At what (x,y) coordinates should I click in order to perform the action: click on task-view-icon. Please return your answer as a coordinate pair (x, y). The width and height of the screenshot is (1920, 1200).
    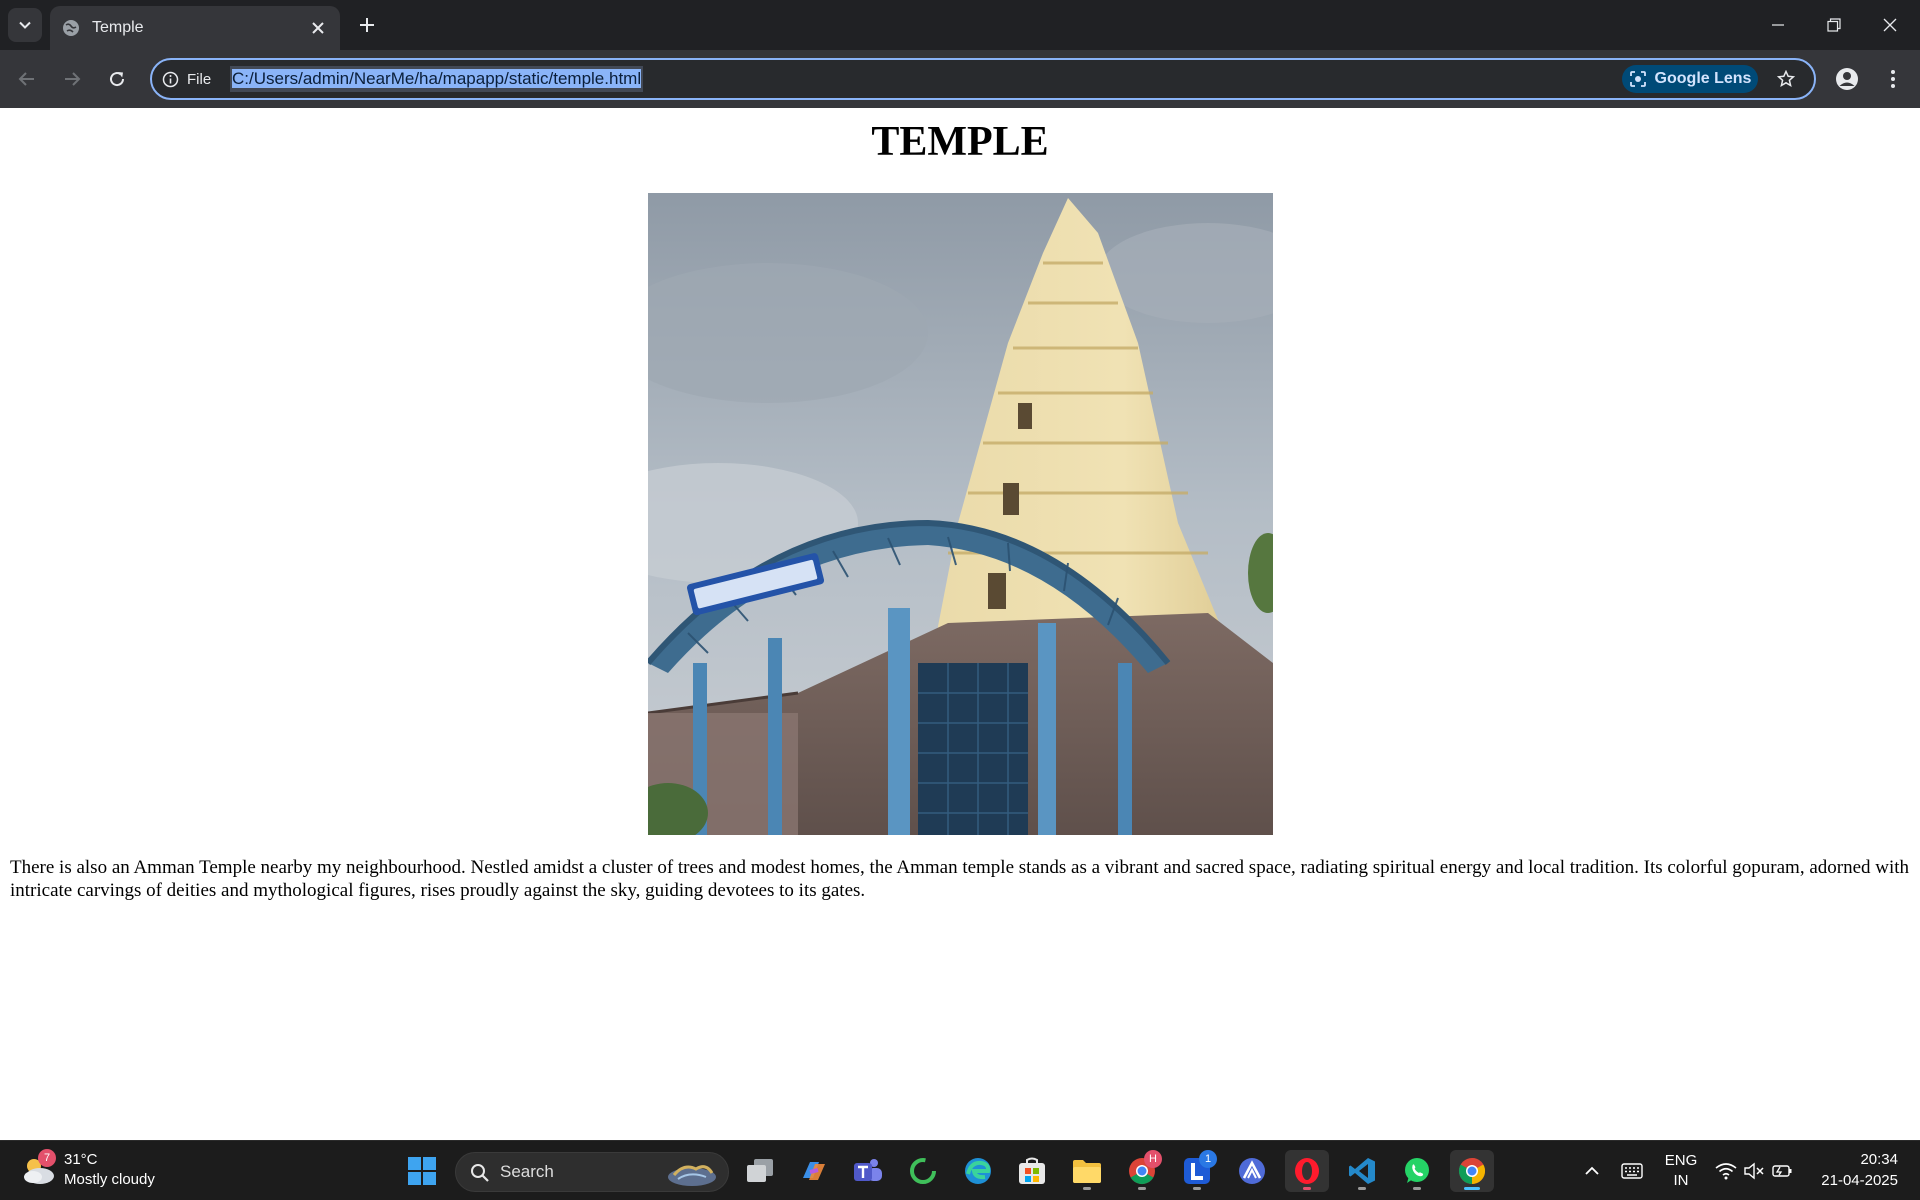
    Looking at the image, I should click on (760, 1170).